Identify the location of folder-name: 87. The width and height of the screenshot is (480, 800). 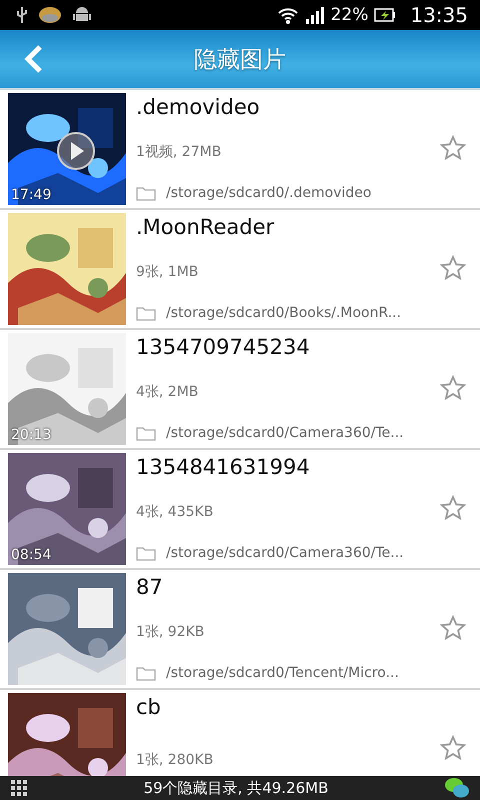
(150, 587).